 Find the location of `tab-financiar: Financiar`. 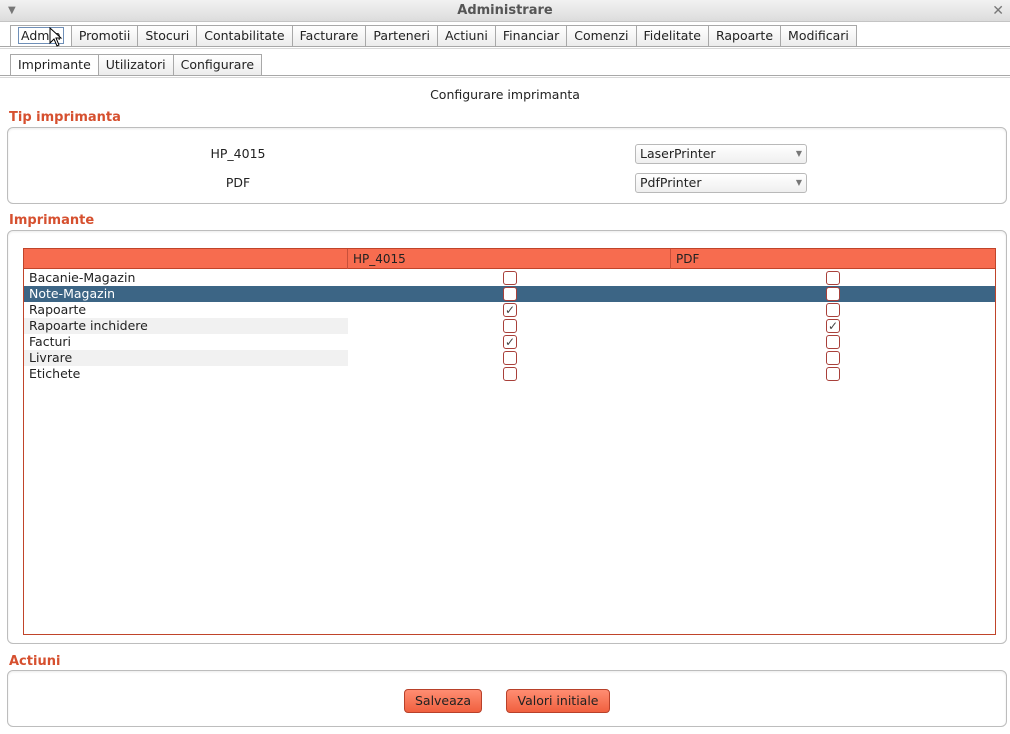

tab-financiar: Financiar is located at coordinates (531, 35).